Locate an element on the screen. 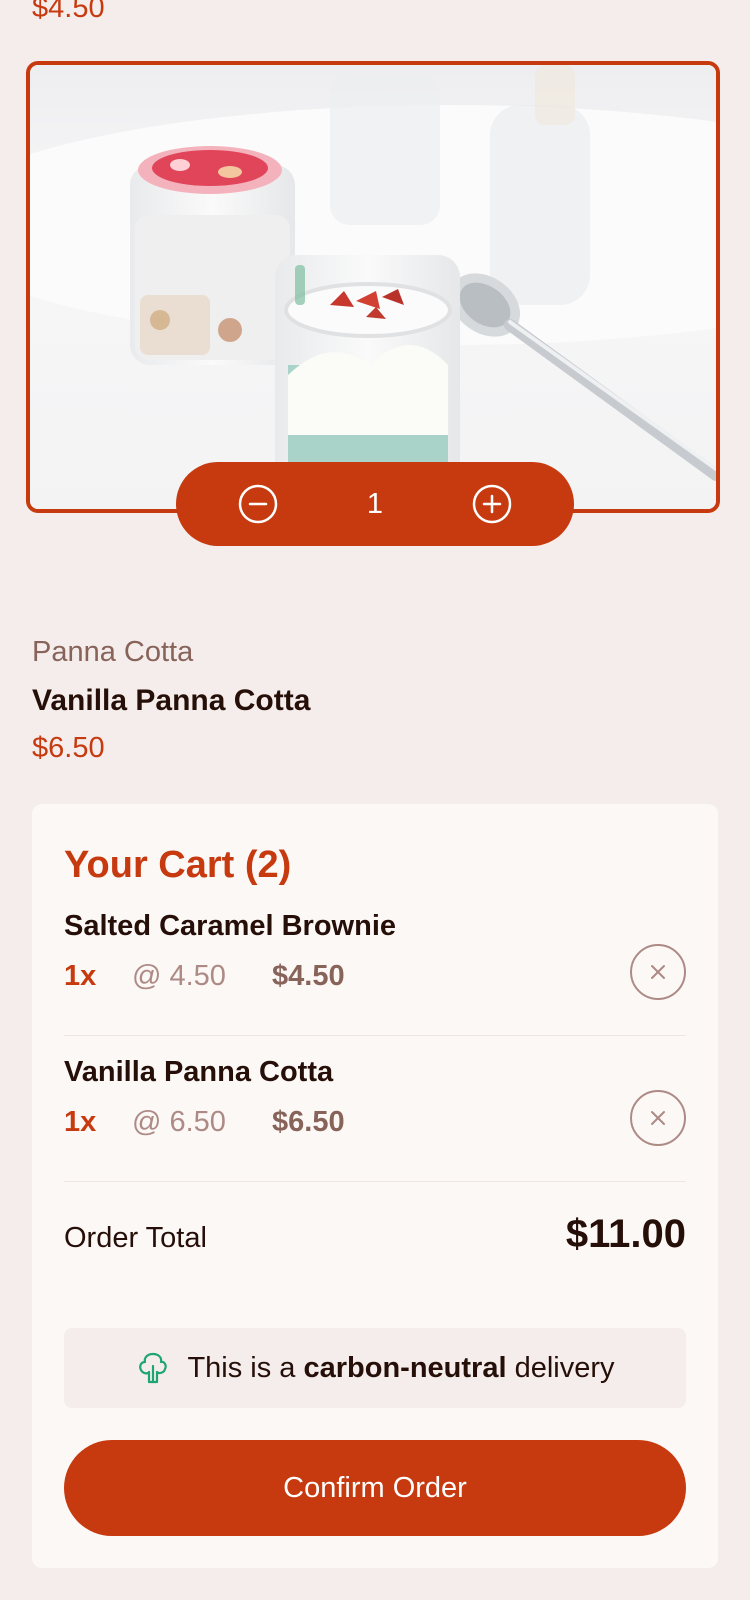 This screenshot has height=1600, width=750. previous-product-price: $4.50 is located at coordinates (68, 12).